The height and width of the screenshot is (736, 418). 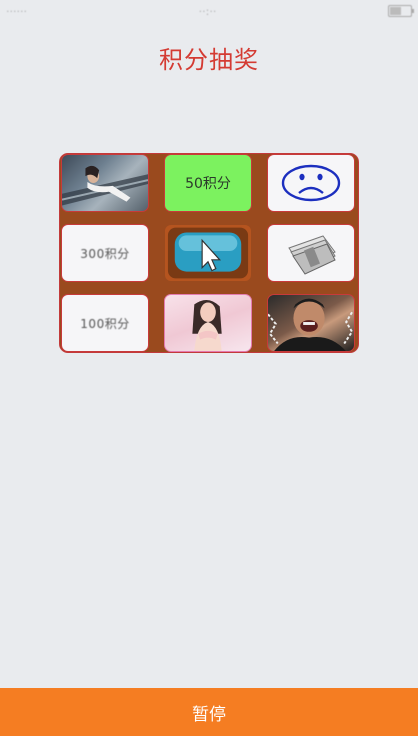 I want to click on battery-icon, so click(x=401, y=11).